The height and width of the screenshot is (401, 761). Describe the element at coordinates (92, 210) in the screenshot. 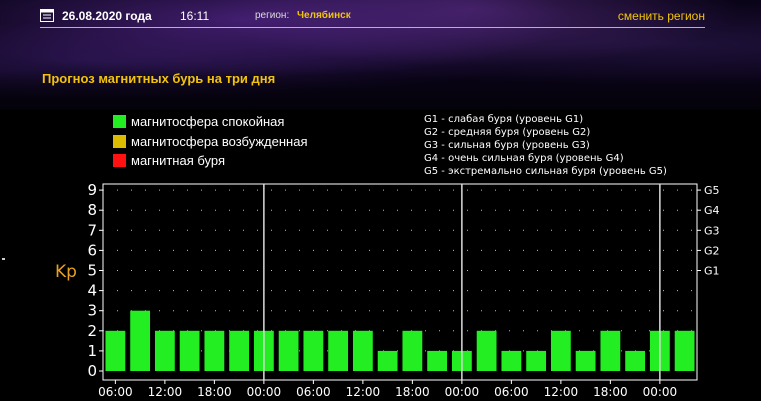

I see `y-tick-label: 8` at that location.